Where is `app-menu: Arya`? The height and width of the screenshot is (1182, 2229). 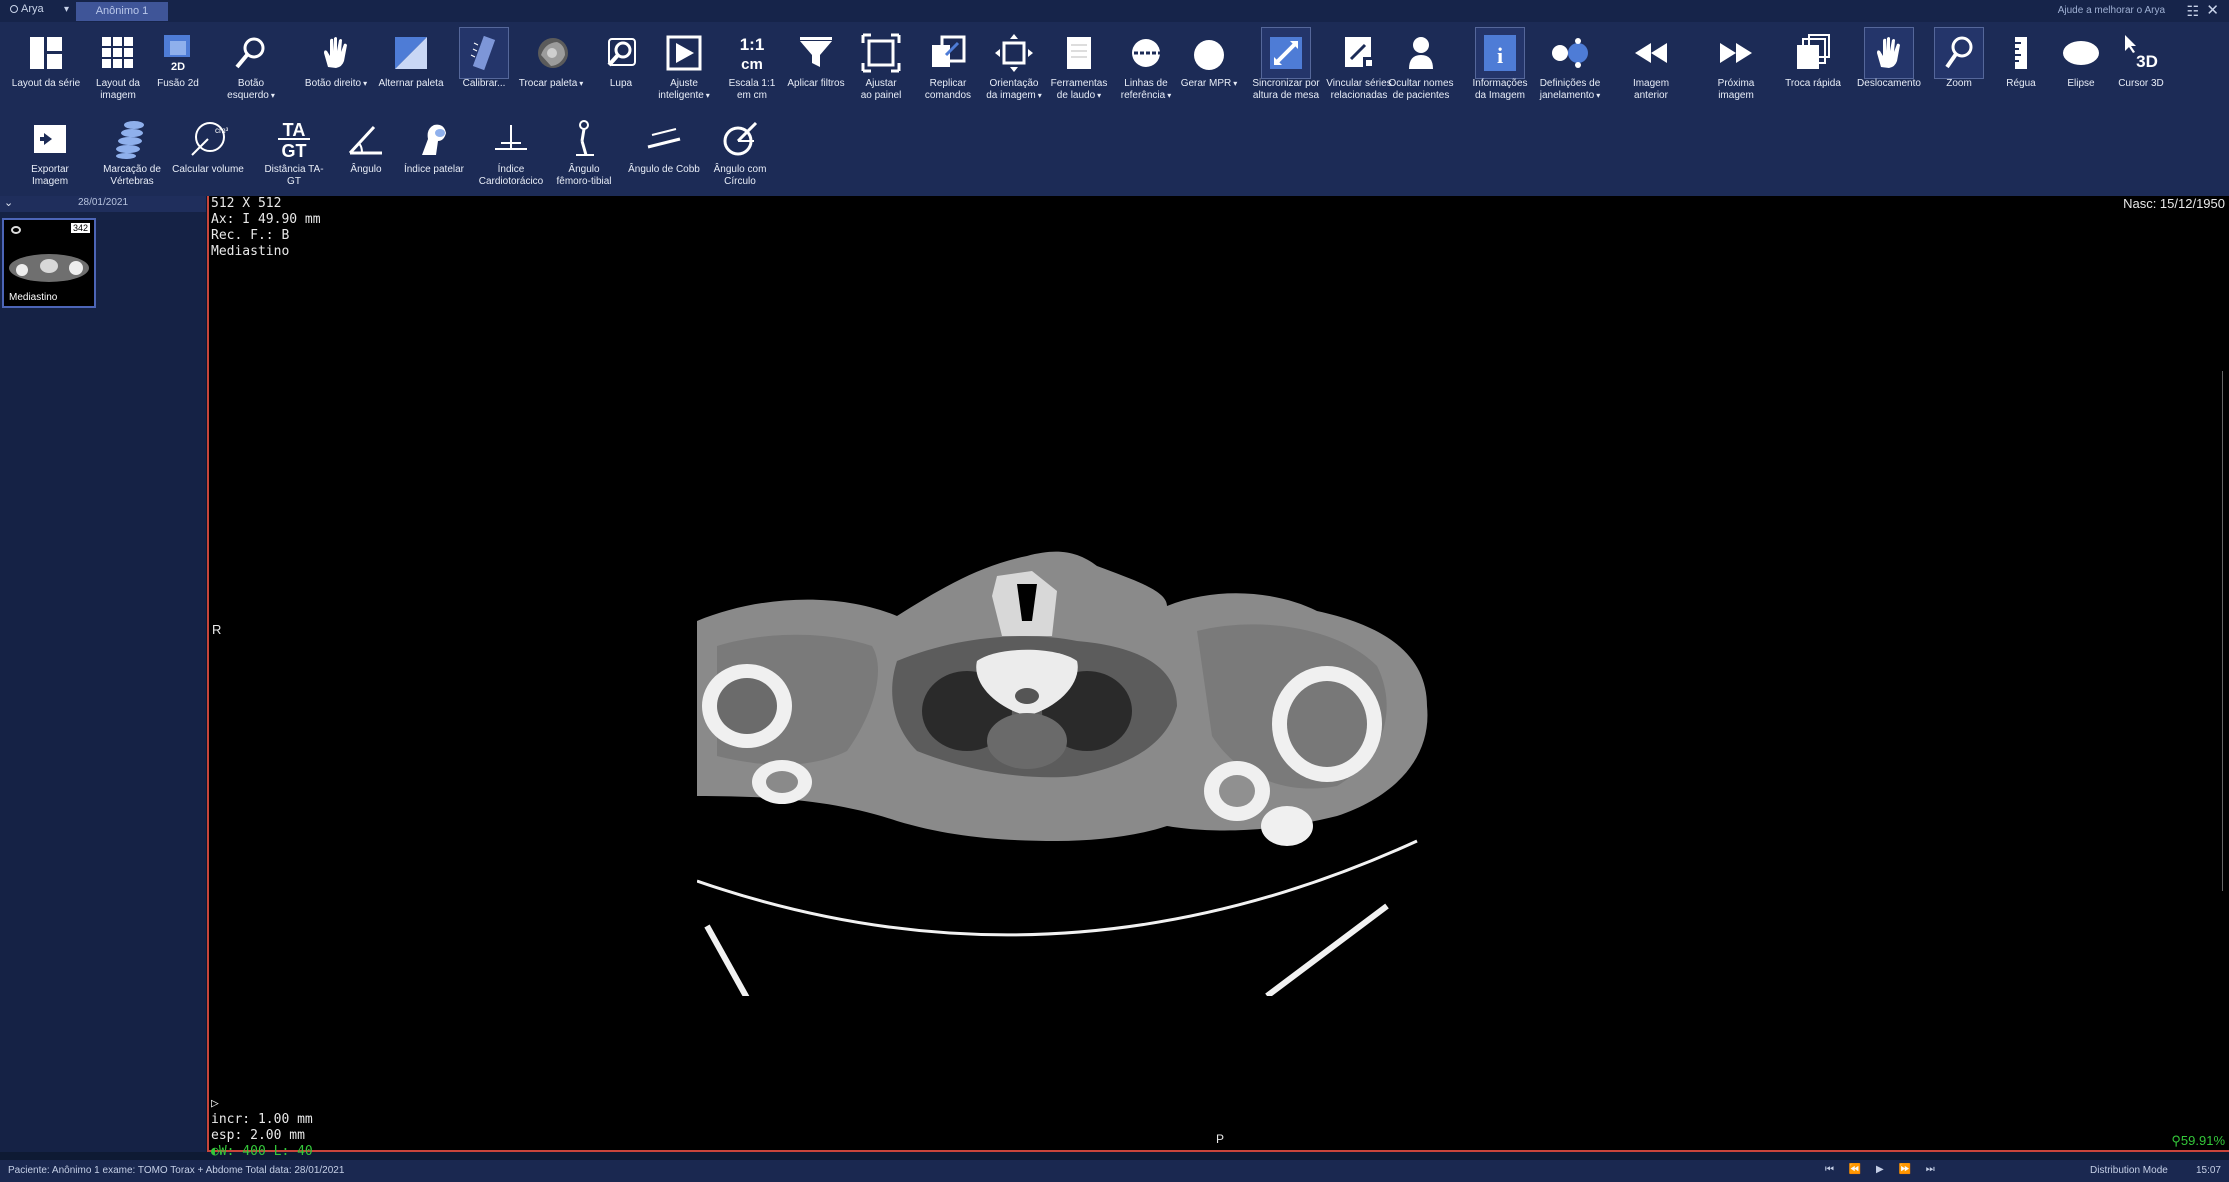 app-menu: Arya is located at coordinates (27, 9).